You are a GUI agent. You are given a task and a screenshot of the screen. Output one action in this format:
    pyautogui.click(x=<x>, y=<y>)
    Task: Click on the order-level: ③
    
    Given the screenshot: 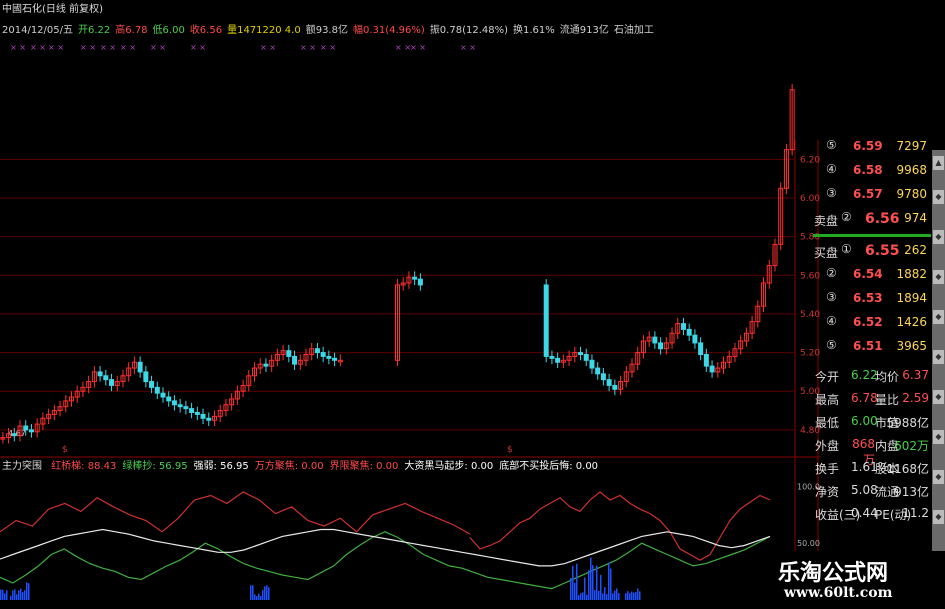 What is the action you would take?
    pyautogui.click(x=831, y=193)
    